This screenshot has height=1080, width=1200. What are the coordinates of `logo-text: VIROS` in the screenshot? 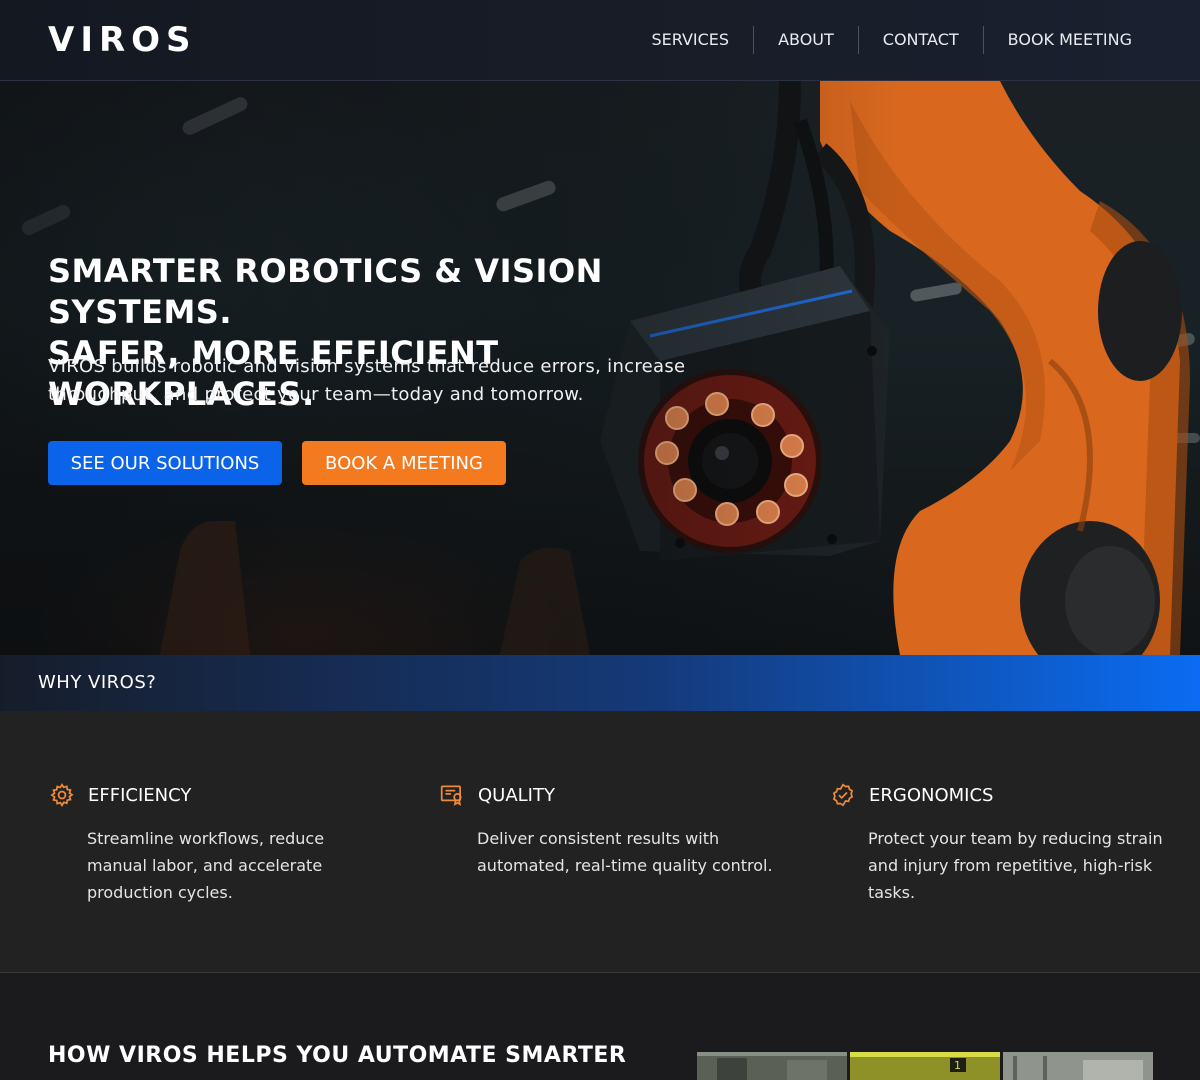 It's located at (122, 40).